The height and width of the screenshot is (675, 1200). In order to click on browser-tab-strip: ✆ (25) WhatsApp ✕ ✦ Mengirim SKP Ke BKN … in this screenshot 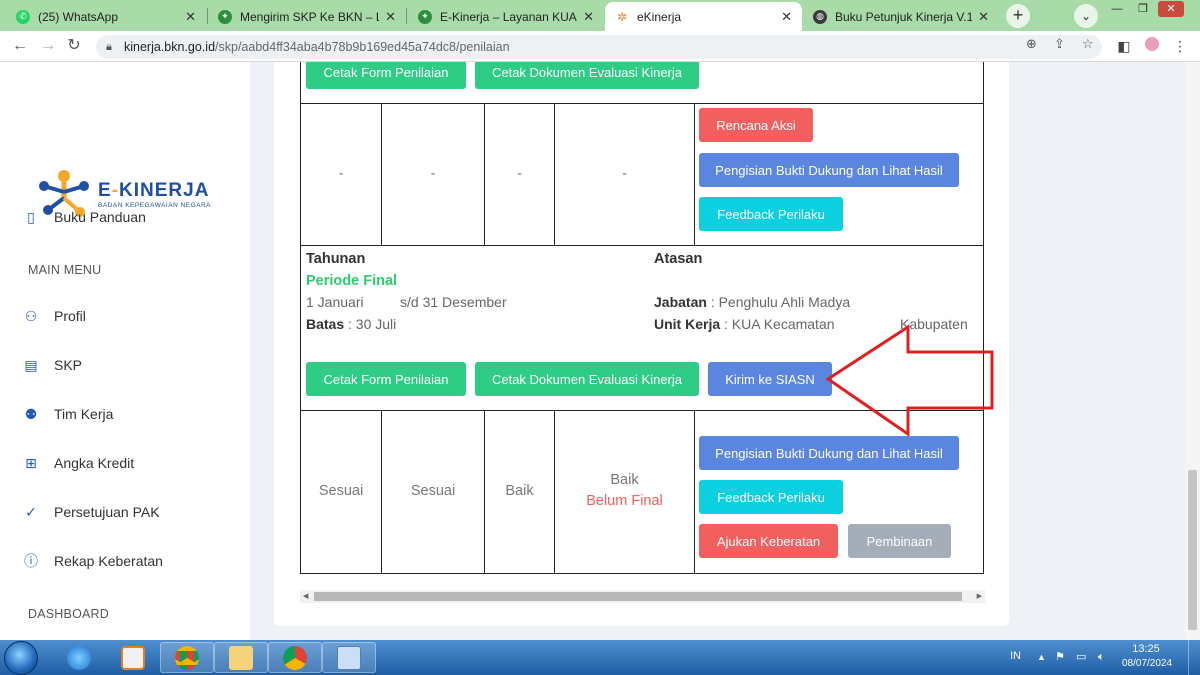, I will do `click(600, 15)`.